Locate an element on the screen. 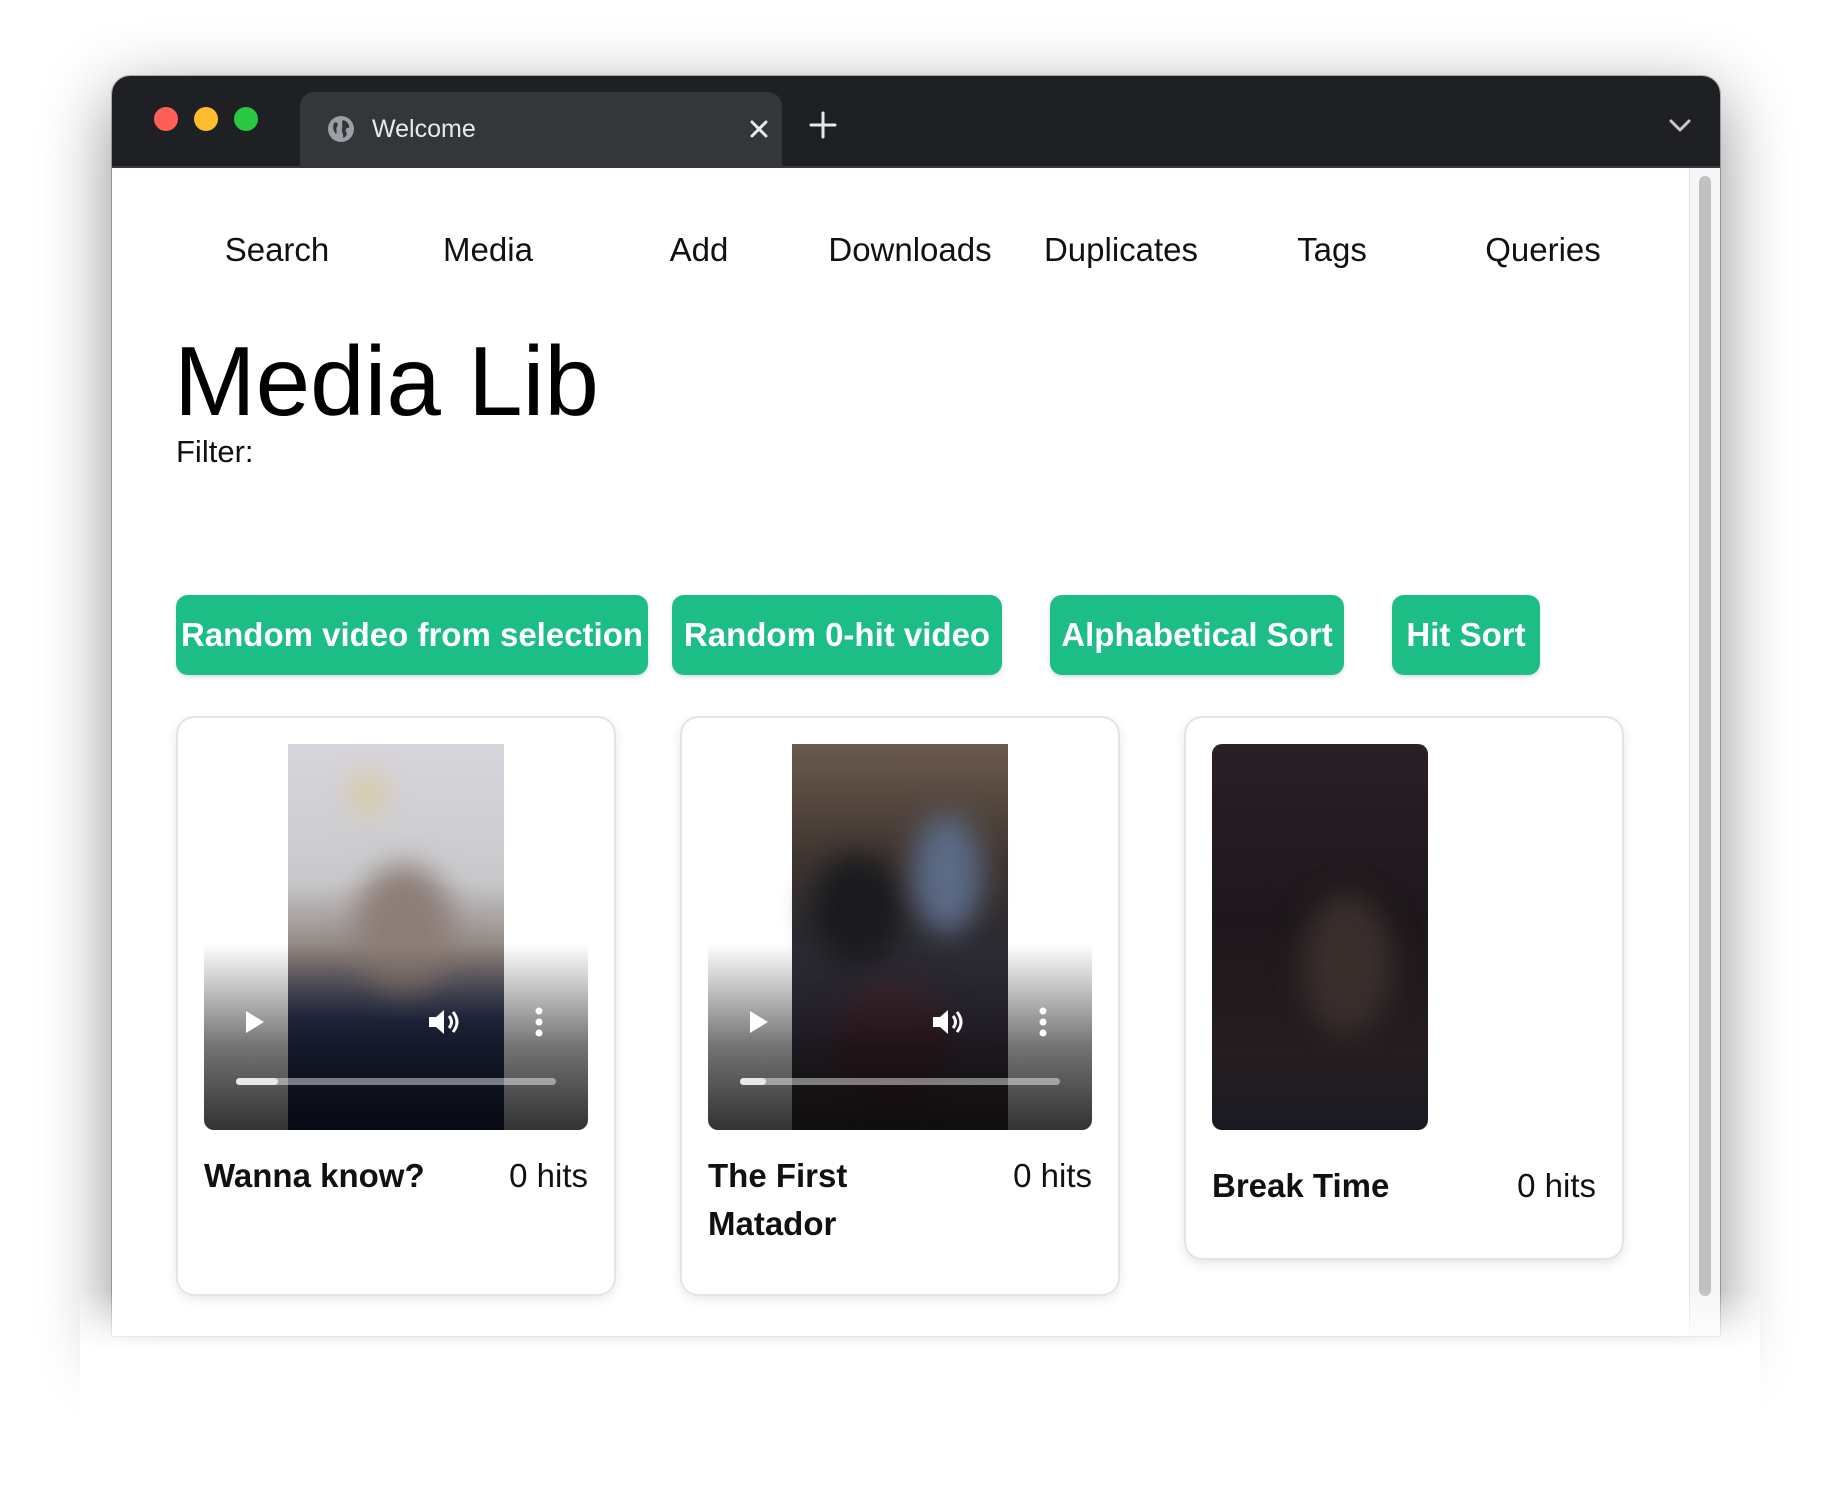 The width and height of the screenshot is (1826, 1486). maximize-window-button is located at coordinates (246, 119).